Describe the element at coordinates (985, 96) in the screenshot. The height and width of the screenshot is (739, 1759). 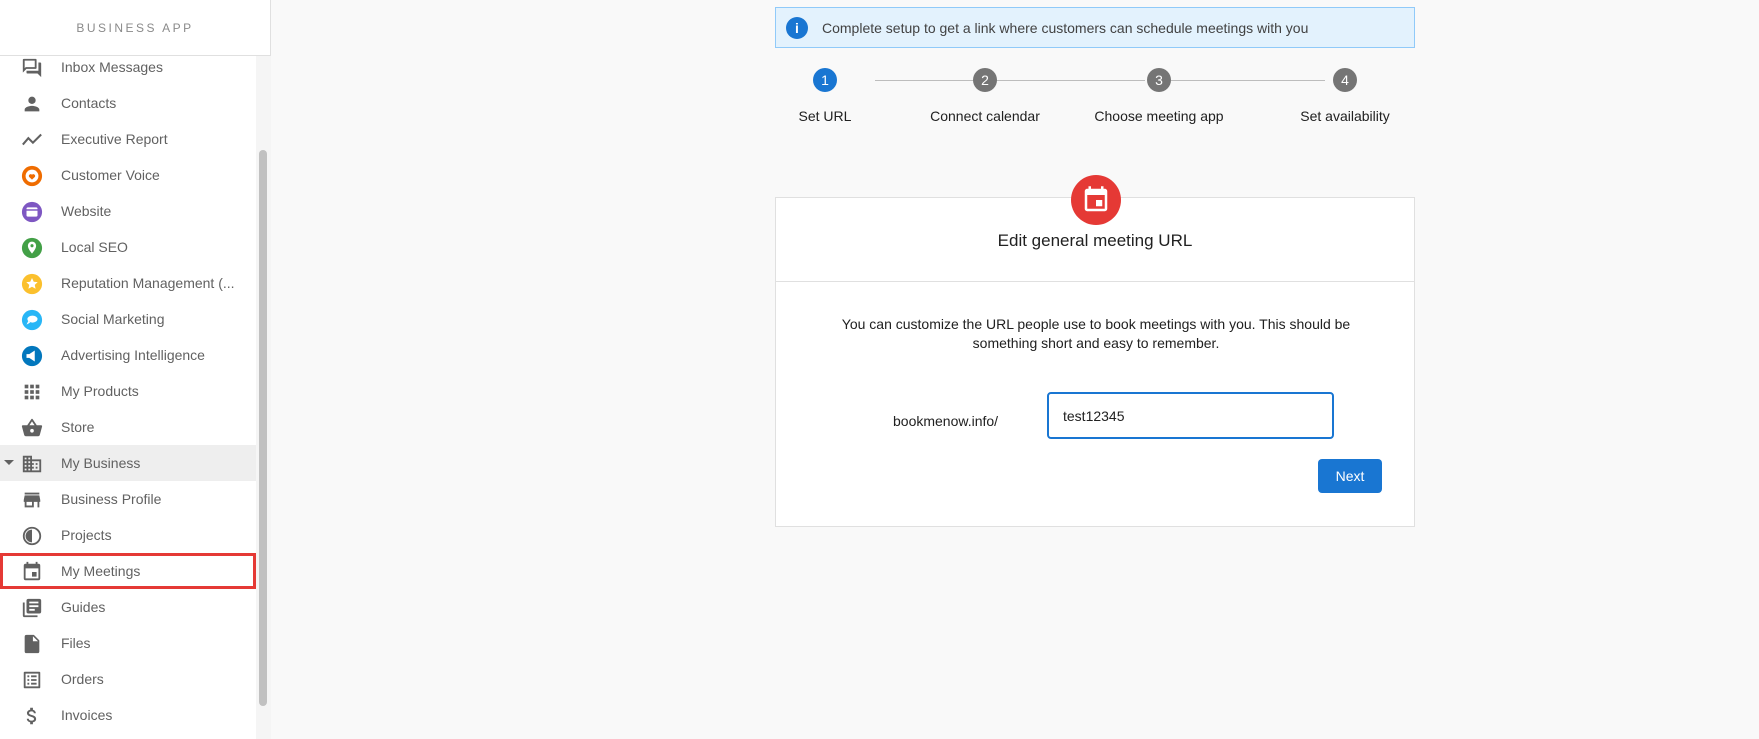
I see `step-connect-calendar: 2 Connect calendar` at that location.